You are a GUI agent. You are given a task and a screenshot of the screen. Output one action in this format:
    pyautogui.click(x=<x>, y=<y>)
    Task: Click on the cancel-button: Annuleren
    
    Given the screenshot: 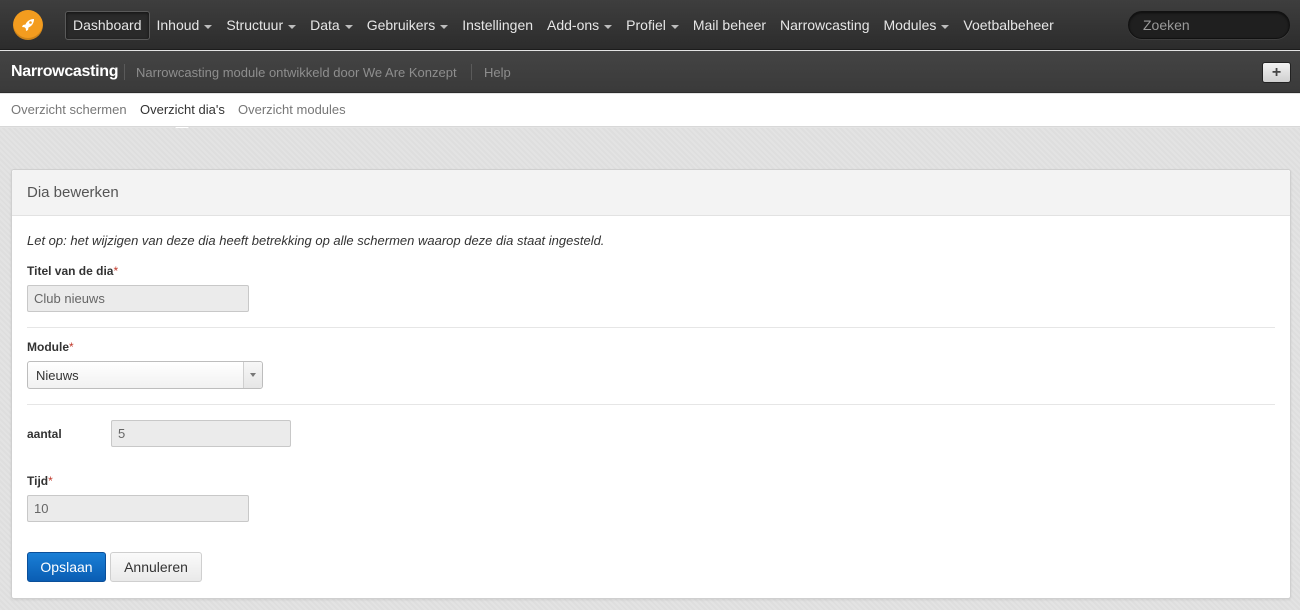 What is the action you would take?
    pyautogui.click(x=156, y=567)
    